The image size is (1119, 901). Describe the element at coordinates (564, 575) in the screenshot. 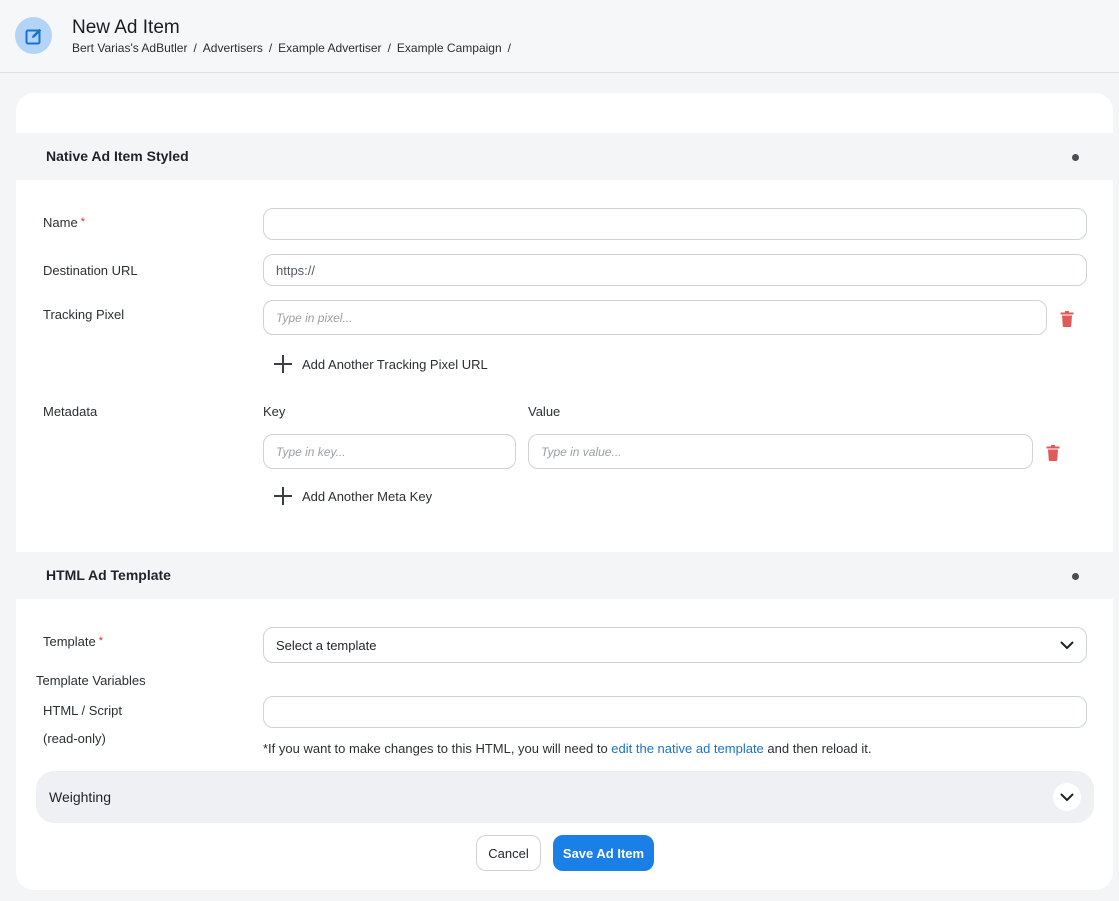

I see `template-section-header: HTML Ad Template` at that location.